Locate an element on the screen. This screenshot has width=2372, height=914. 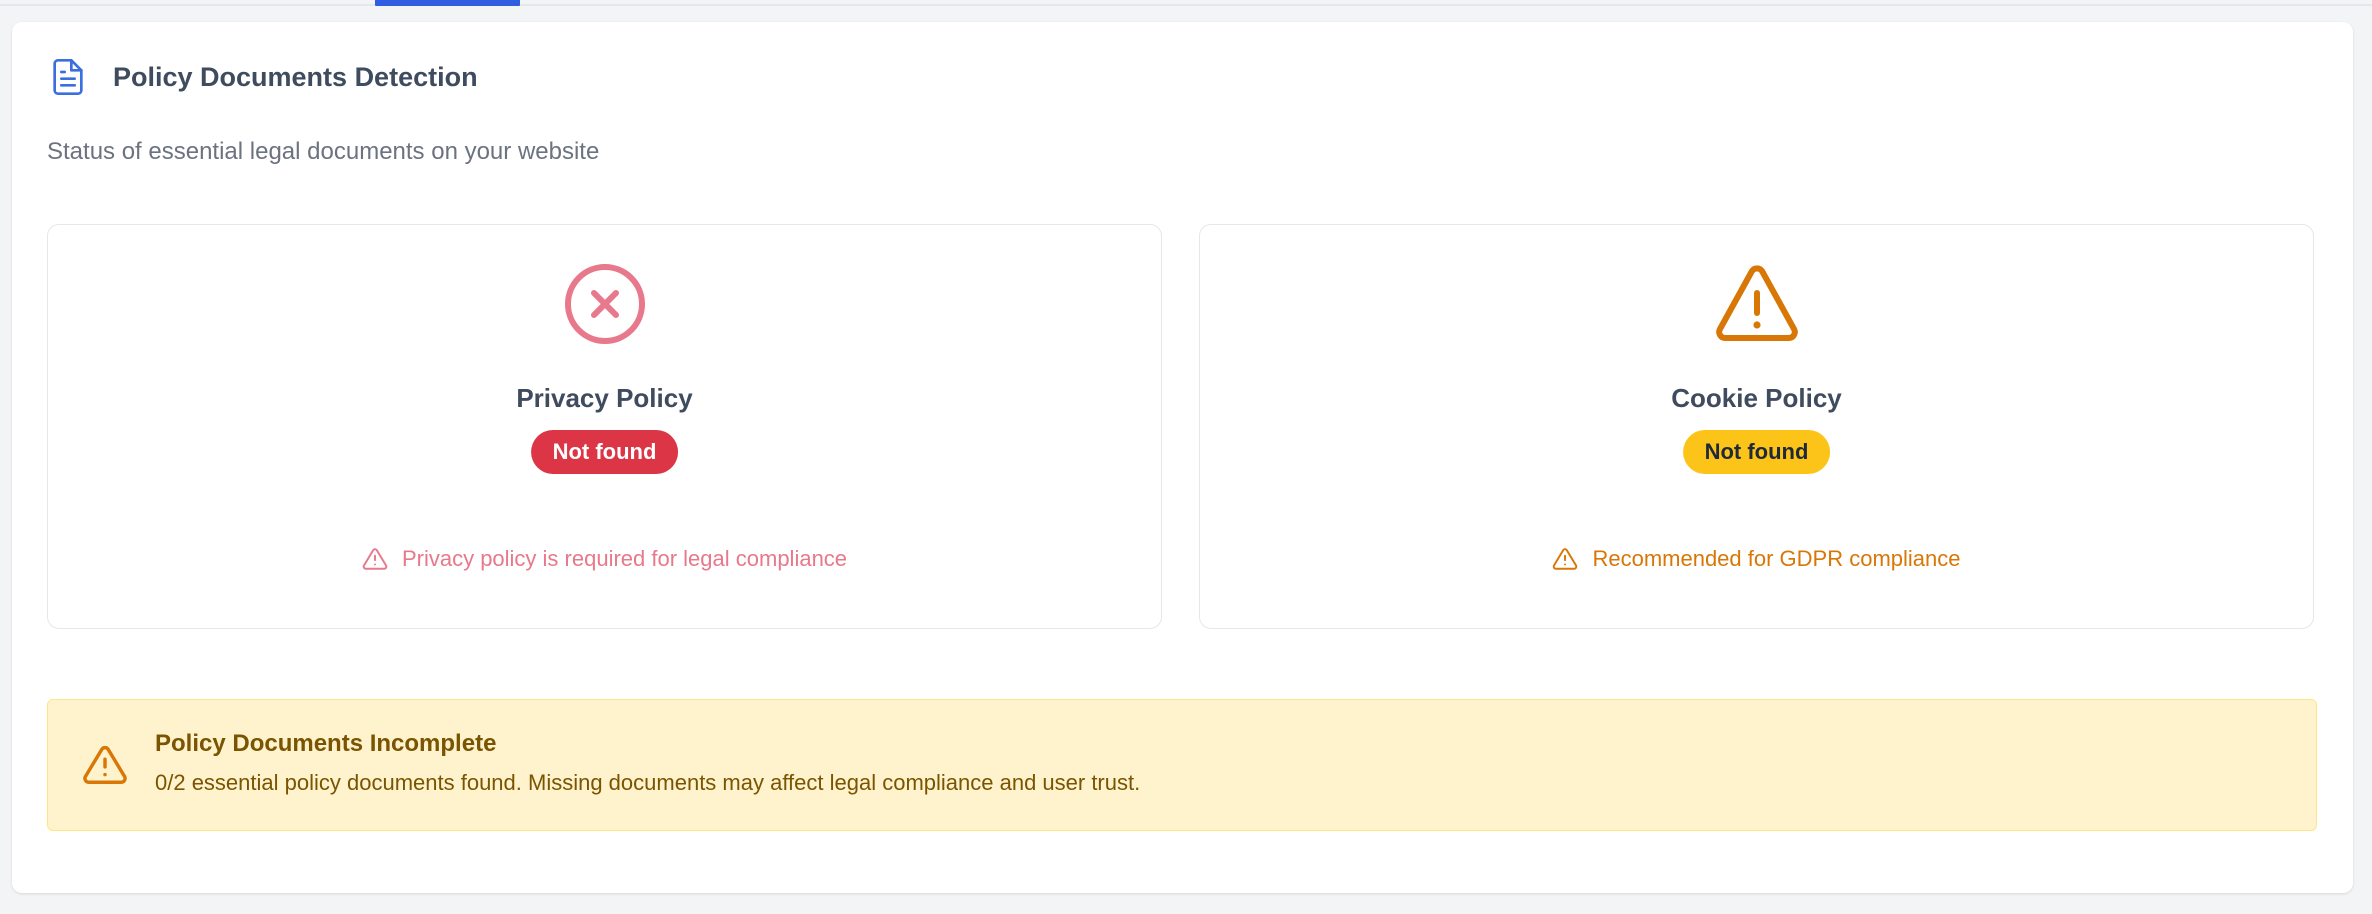
document-icon is located at coordinates (68, 77).